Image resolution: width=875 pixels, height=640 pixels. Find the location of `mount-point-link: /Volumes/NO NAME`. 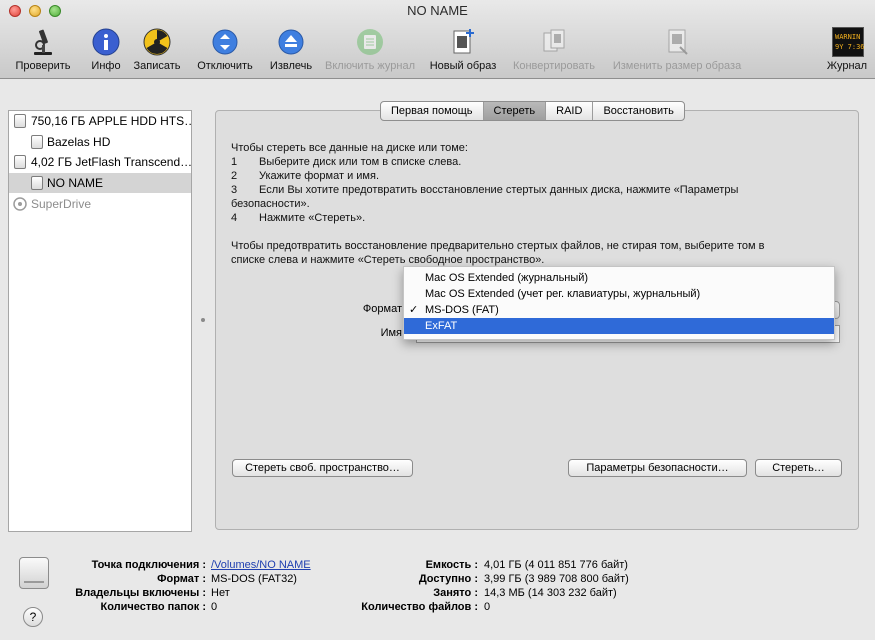

mount-point-link: /Volumes/NO NAME is located at coordinates (261, 565).